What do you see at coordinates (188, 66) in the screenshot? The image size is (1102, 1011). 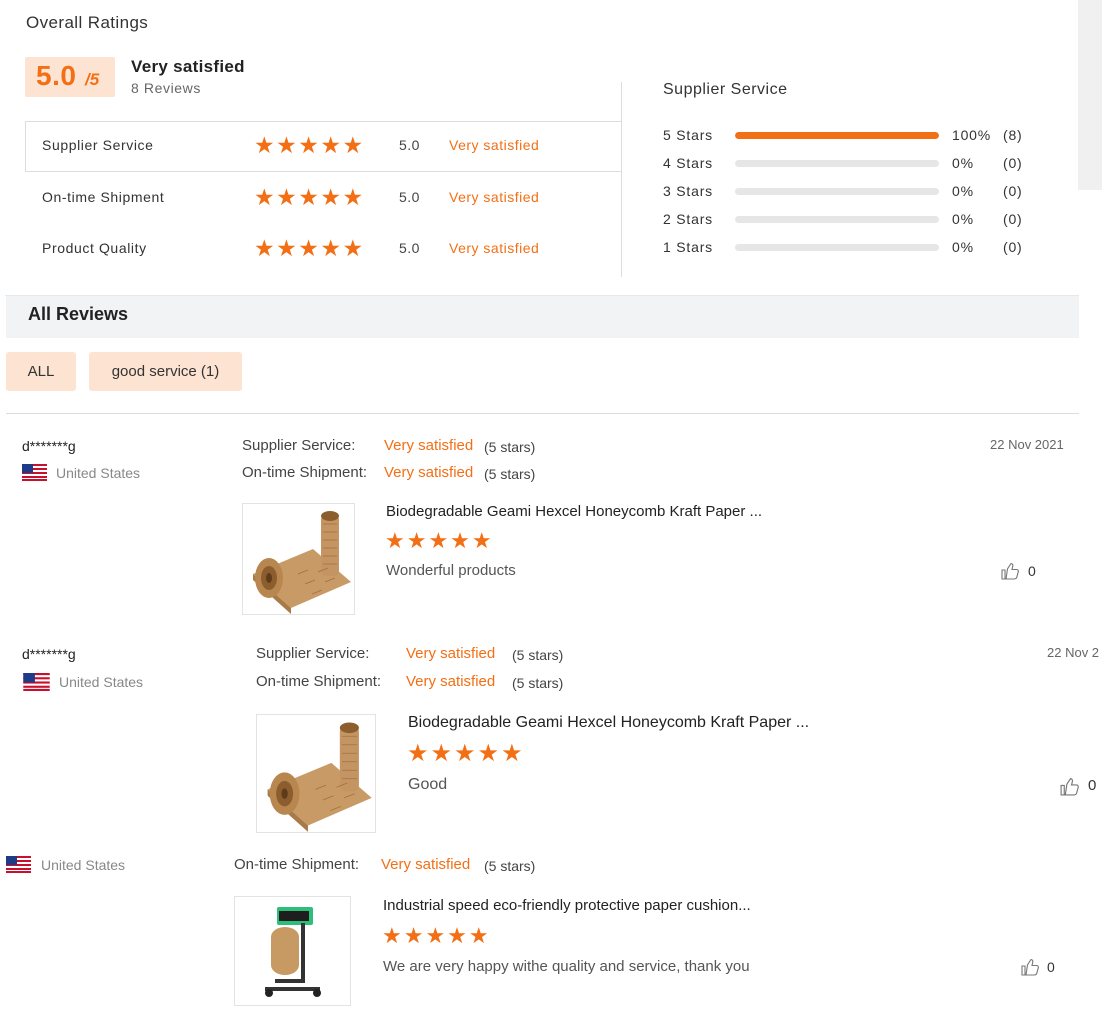 I see `overall-satisfaction-label: Very satisfied` at bounding box center [188, 66].